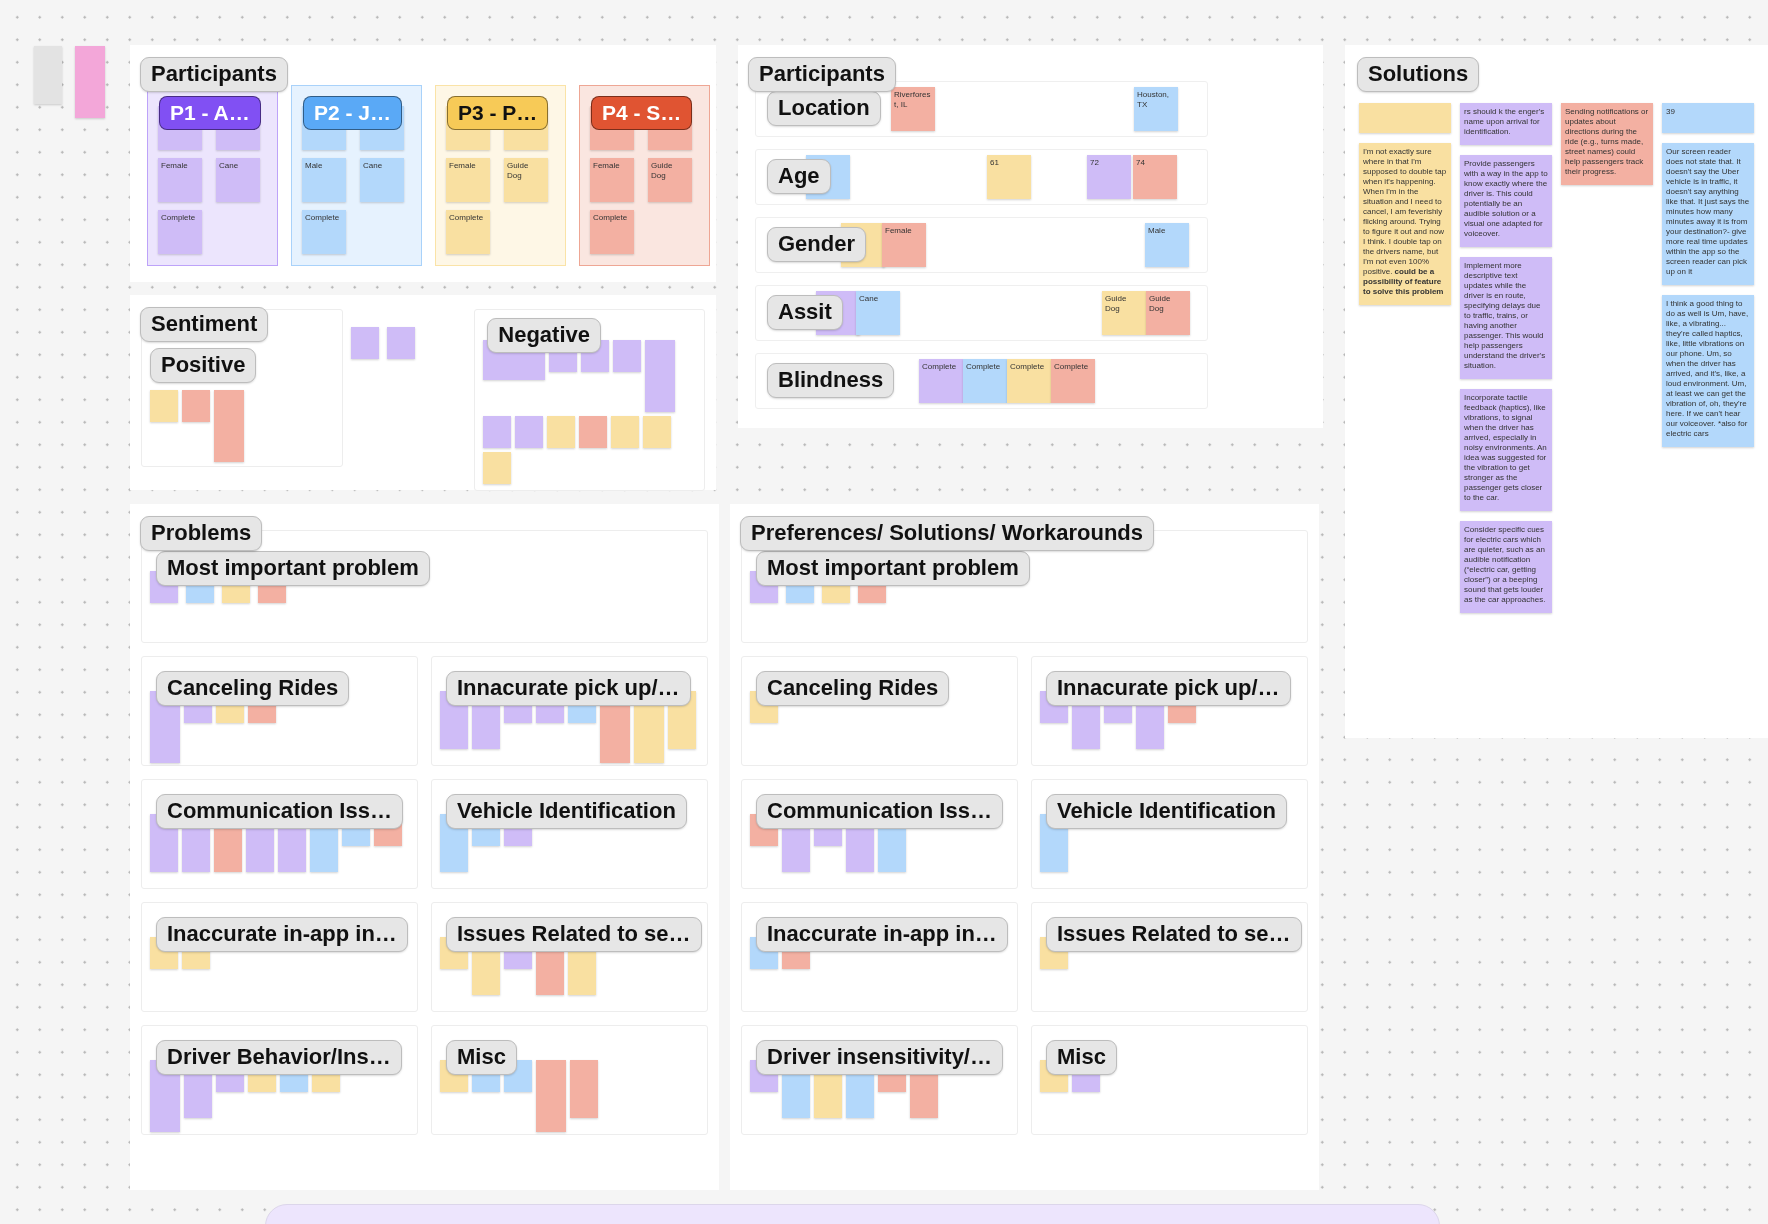 The height and width of the screenshot is (1224, 1768). What do you see at coordinates (544, 335) in the screenshot?
I see `section-label: Negative` at bounding box center [544, 335].